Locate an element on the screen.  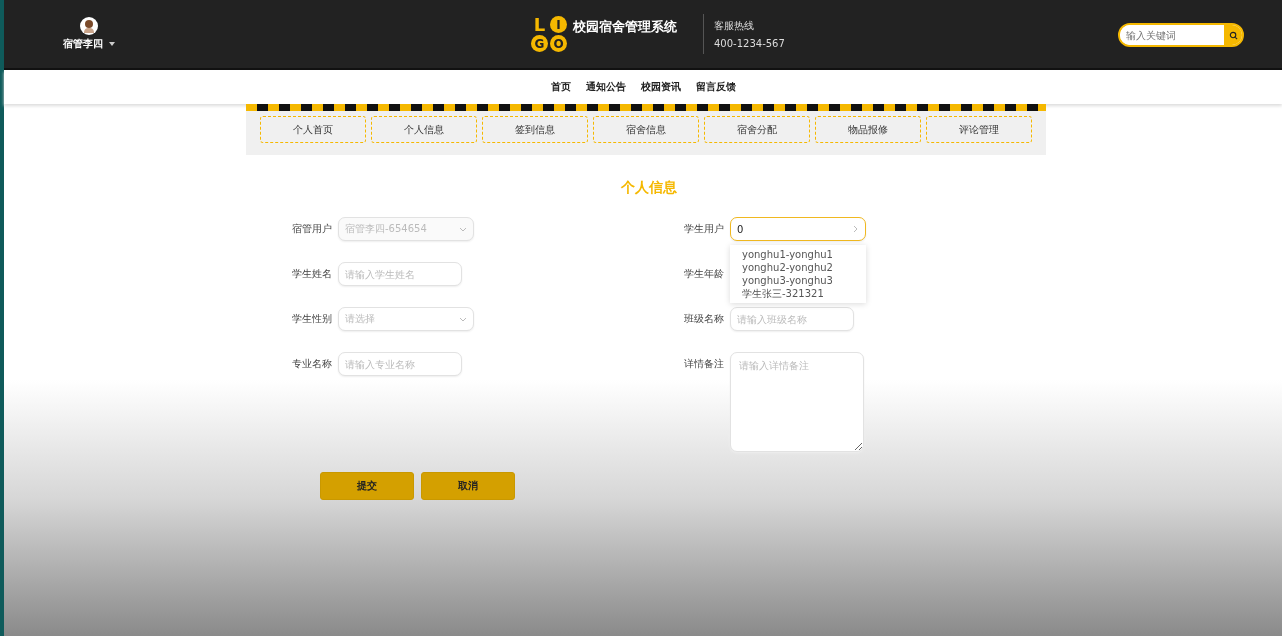
form-title: 个人信息 is located at coordinates (649, 188).